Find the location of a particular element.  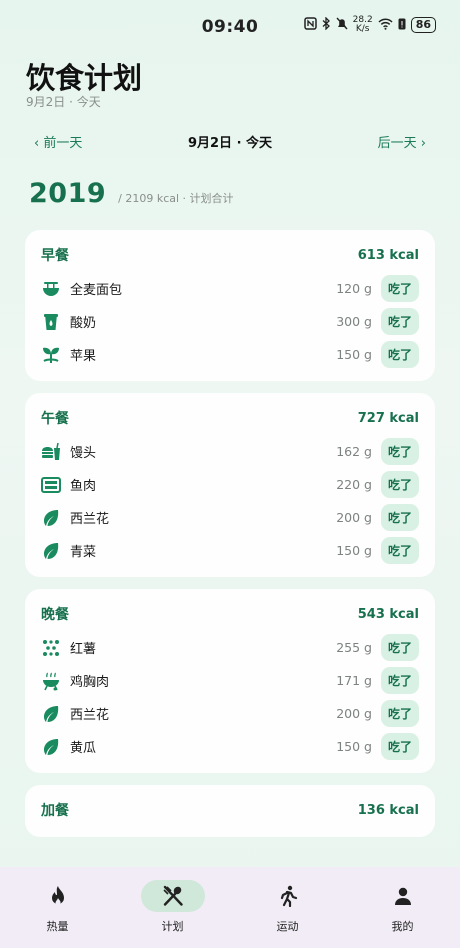

status-bar: 09:40 28.2 K/s 86 is located at coordinates (230, 27).